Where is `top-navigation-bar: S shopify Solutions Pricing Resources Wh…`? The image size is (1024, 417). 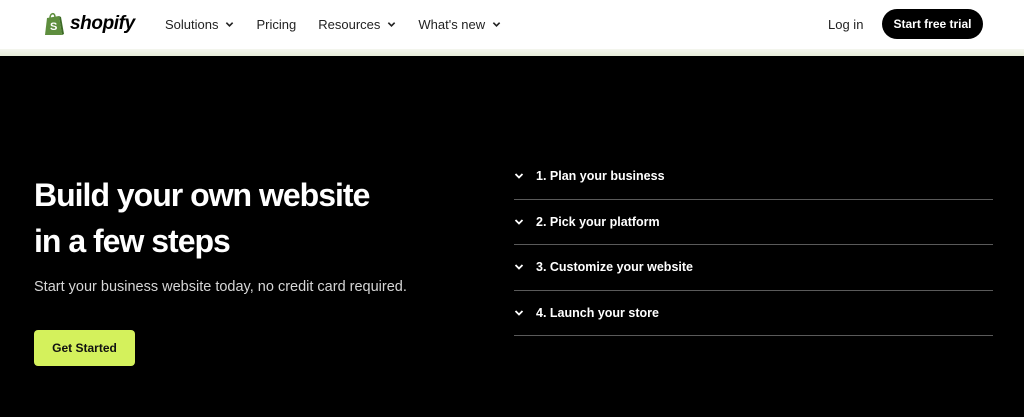
top-navigation-bar: S shopify Solutions Pricing Resources Wh… is located at coordinates (512, 24).